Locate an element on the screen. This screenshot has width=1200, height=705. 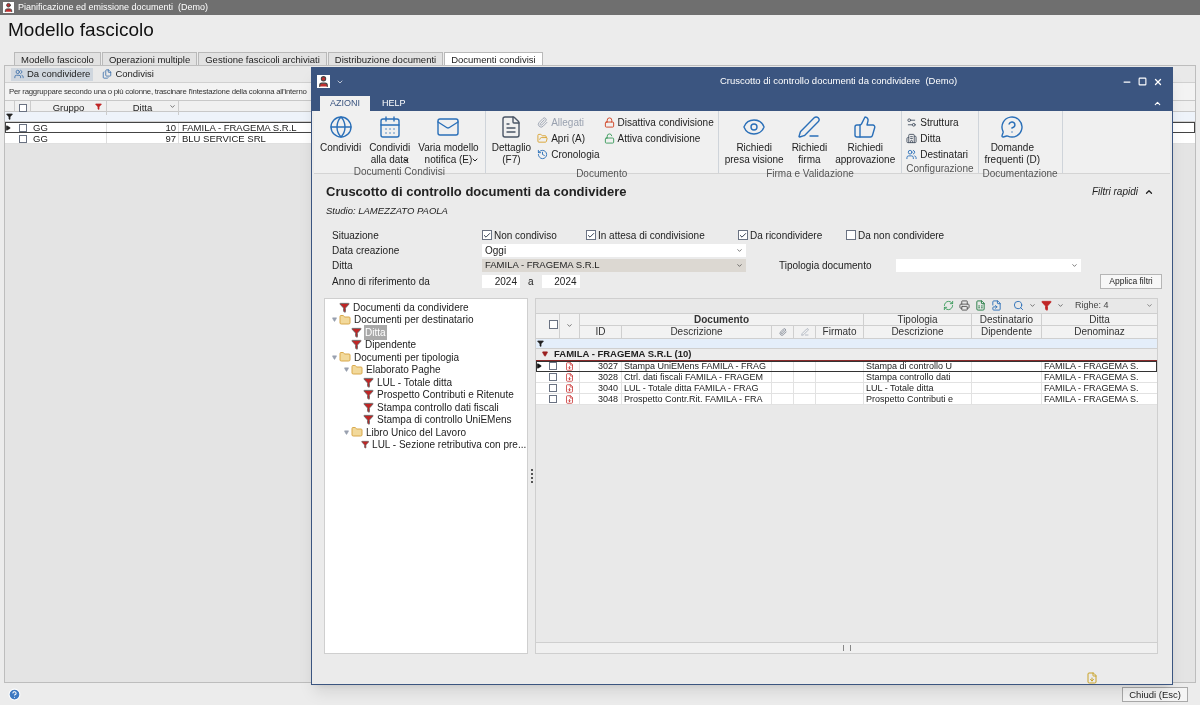
table-cell: 3048 is located at coordinates (601, 399).